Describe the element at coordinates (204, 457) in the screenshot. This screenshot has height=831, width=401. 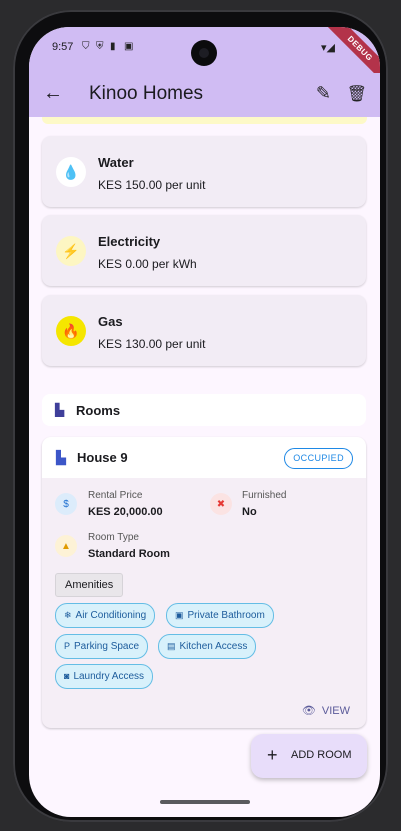
I see `room-card-header: ▙ House 9 OCCUPIED` at that location.